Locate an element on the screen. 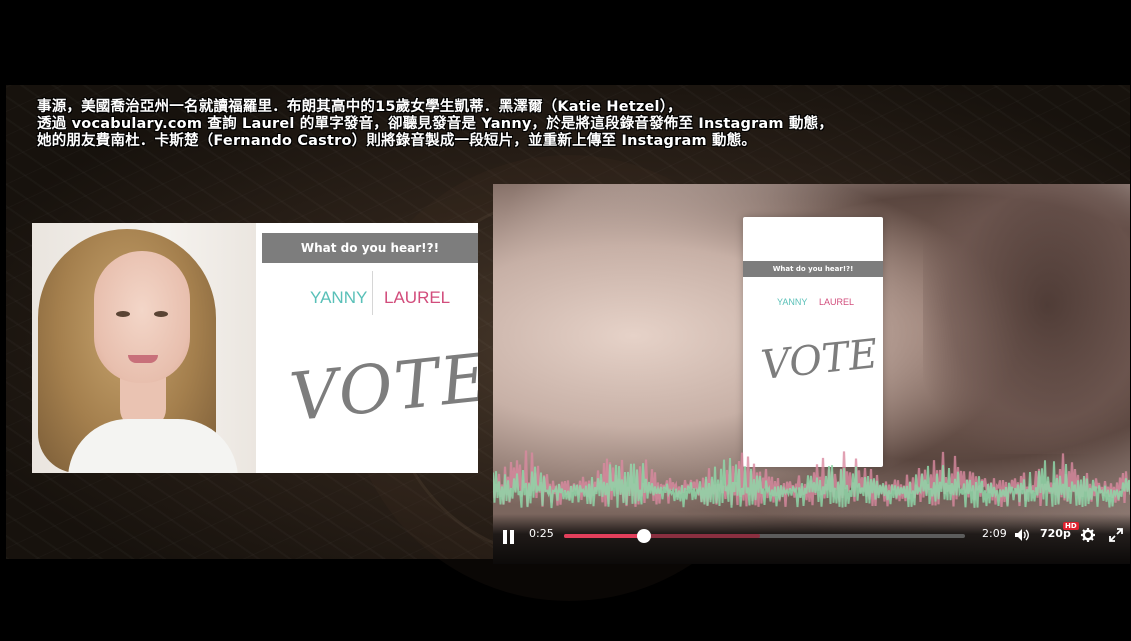 The height and width of the screenshot is (641, 1131). gear-icon is located at coordinates (1088, 535).